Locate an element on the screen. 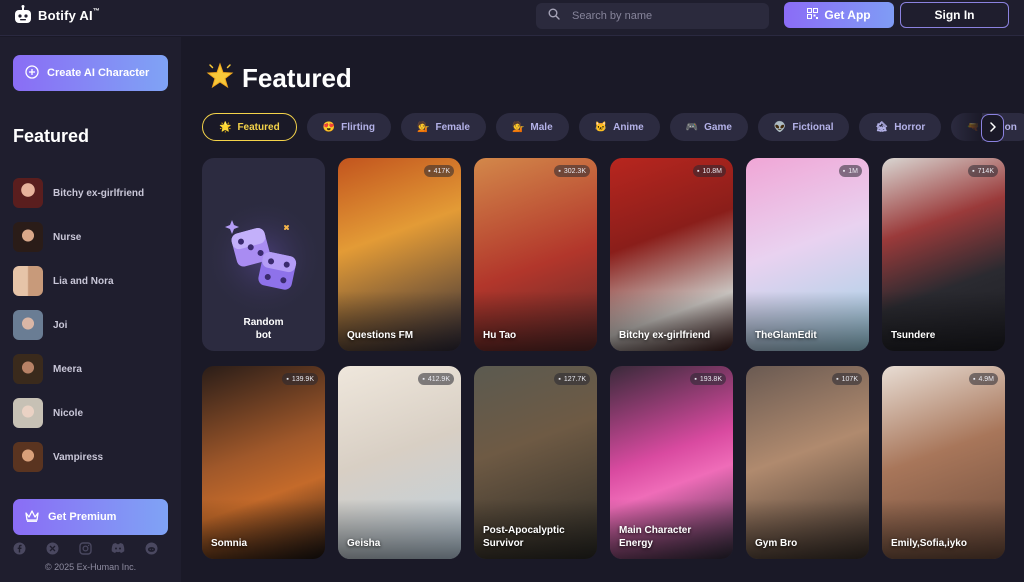 This screenshot has height=582, width=1024. sidebar-item-label: Lia and Nora is located at coordinates (83, 281).